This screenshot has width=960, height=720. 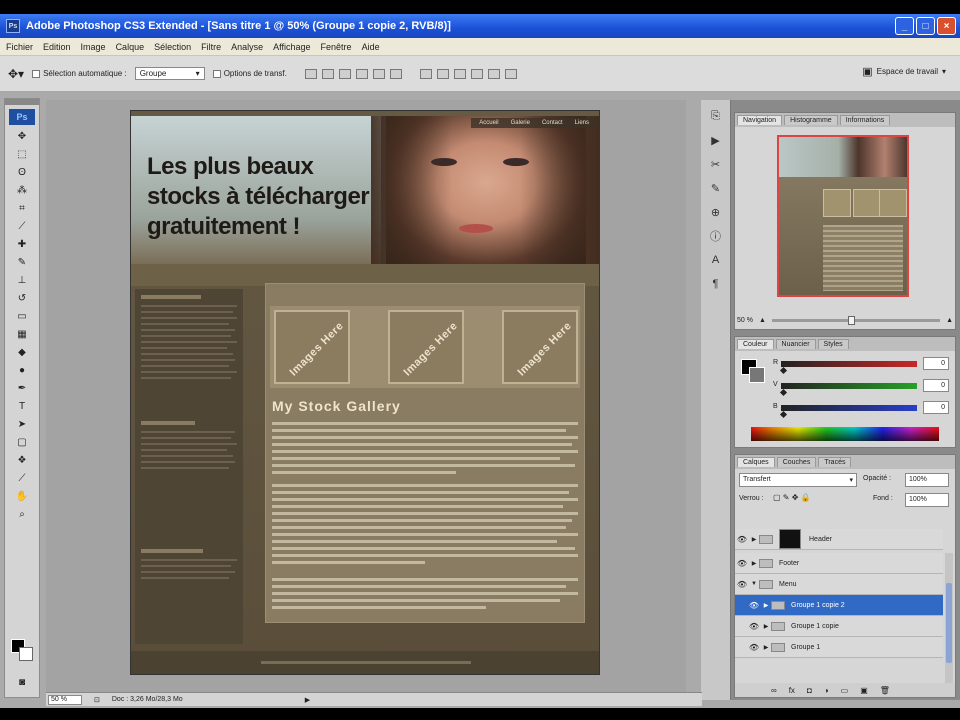 I want to click on new-group-icon: ▭, so click(x=845, y=690).